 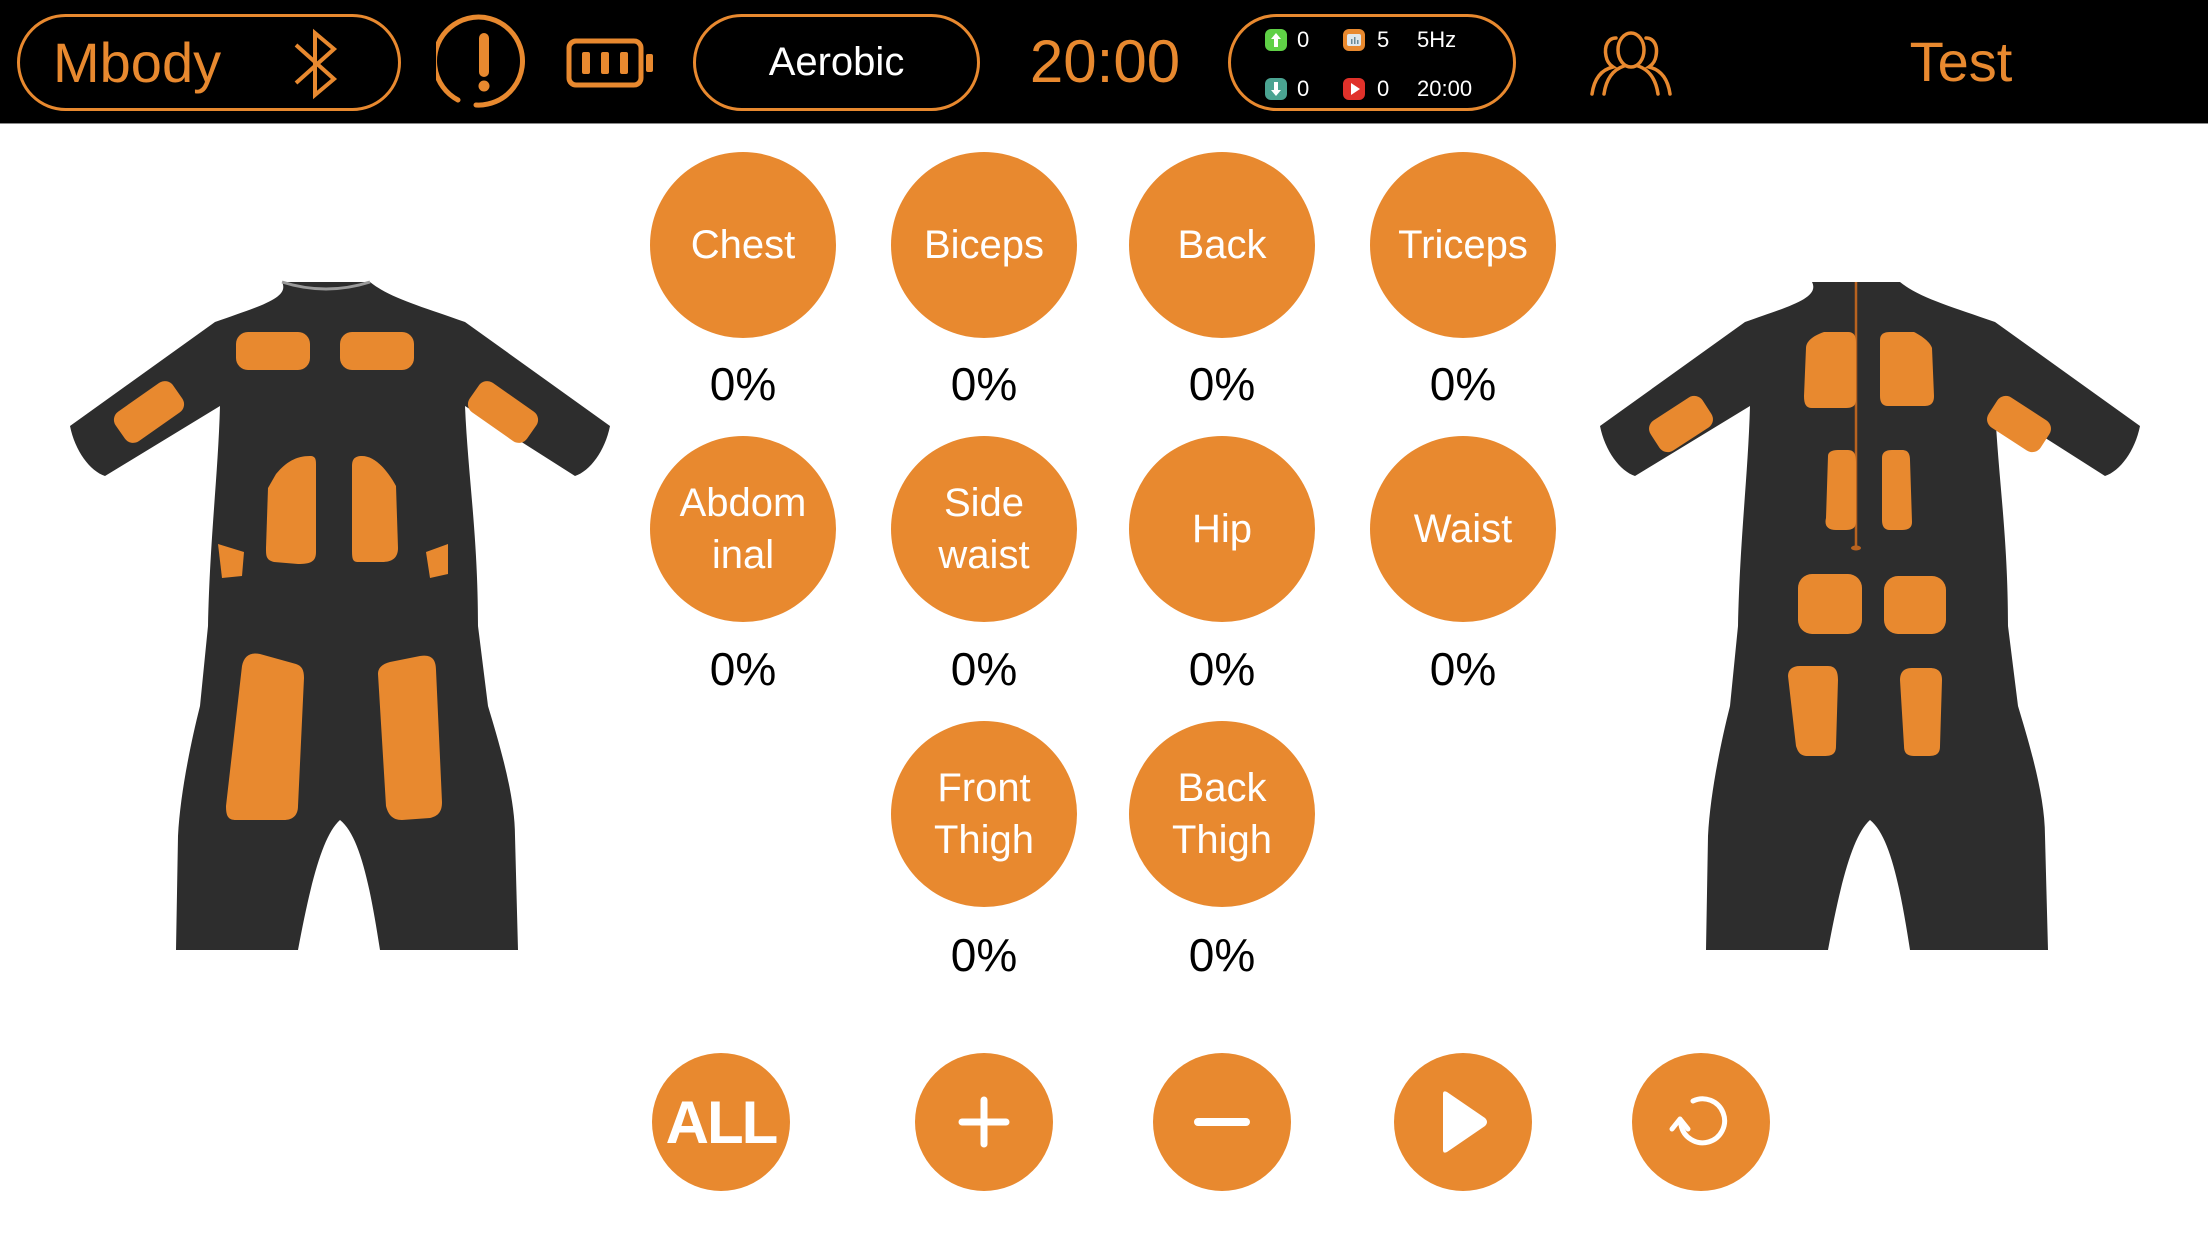 What do you see at coordinates (984, 245) in the screenshot?
I see `zone-biceps-button: Biceps` at bounding box center [984, 245].